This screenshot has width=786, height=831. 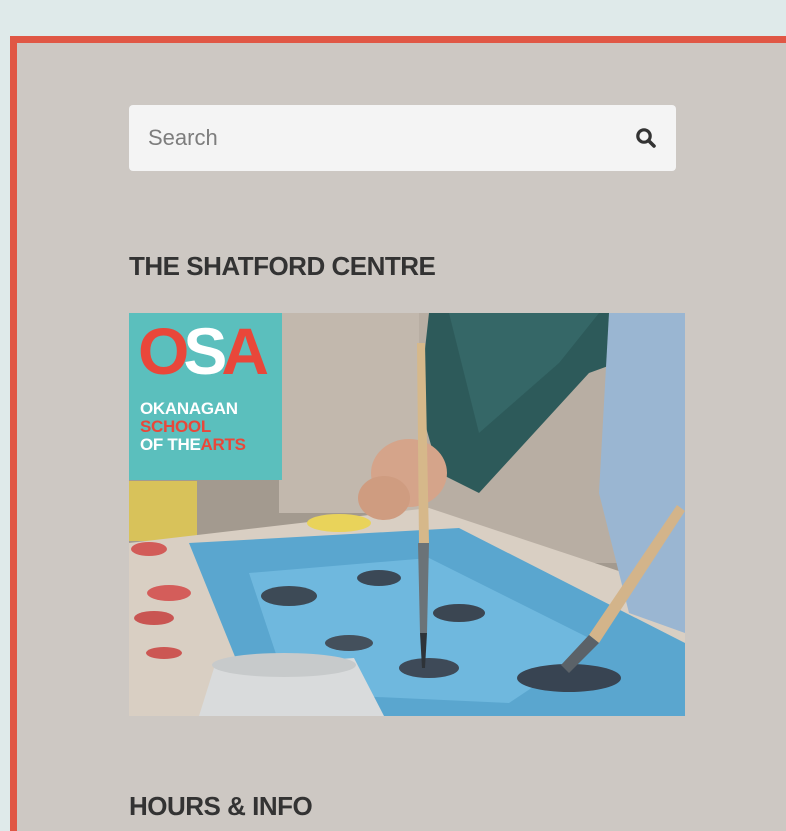 What do you see at coordinates (189, 408) in the screenshot?
I see `osa-logo-line1: OKANAGAN` at bounding box center [189, 408].